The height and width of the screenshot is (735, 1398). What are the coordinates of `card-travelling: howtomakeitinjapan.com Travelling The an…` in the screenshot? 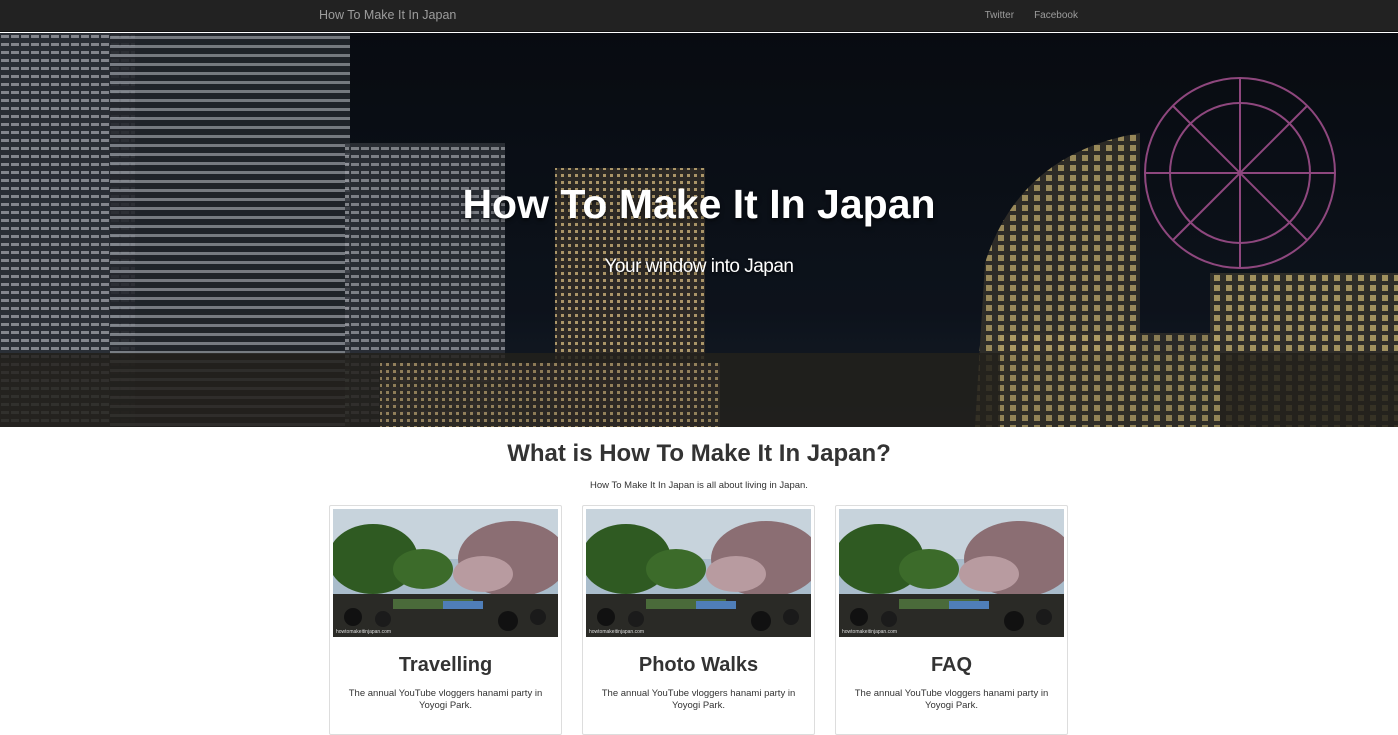 It's located at (445, 620).